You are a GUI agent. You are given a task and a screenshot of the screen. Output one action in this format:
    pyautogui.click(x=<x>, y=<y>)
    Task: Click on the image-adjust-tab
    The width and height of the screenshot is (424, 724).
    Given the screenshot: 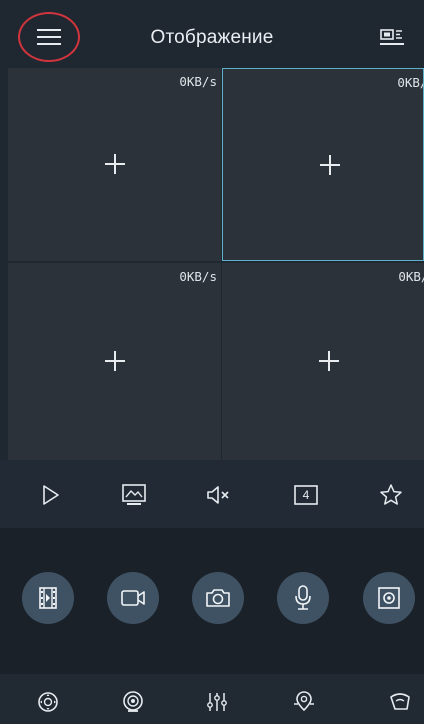 What is the action you would take?
    pyautogui.click(x=217, y=702)
    